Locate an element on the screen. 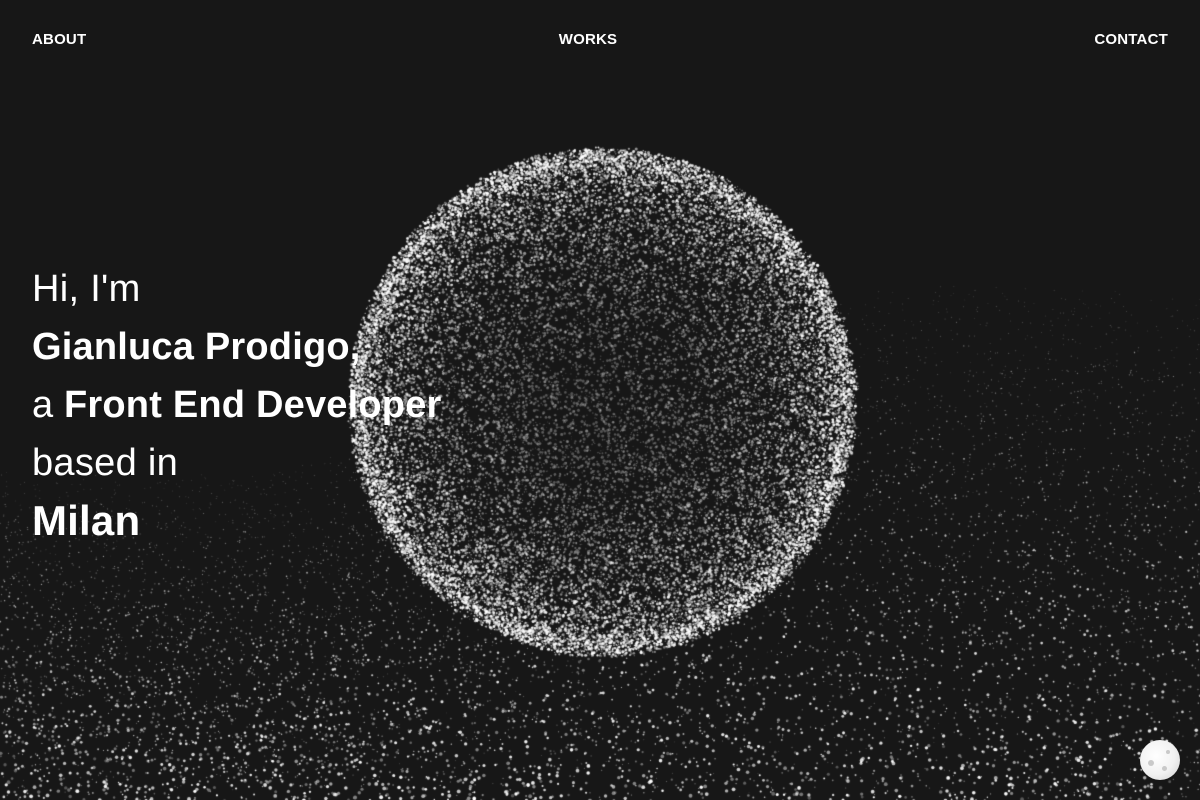 This screenshot has height=800, width=1200. hero-role-prefix: a is located at coordinates (43, 405).